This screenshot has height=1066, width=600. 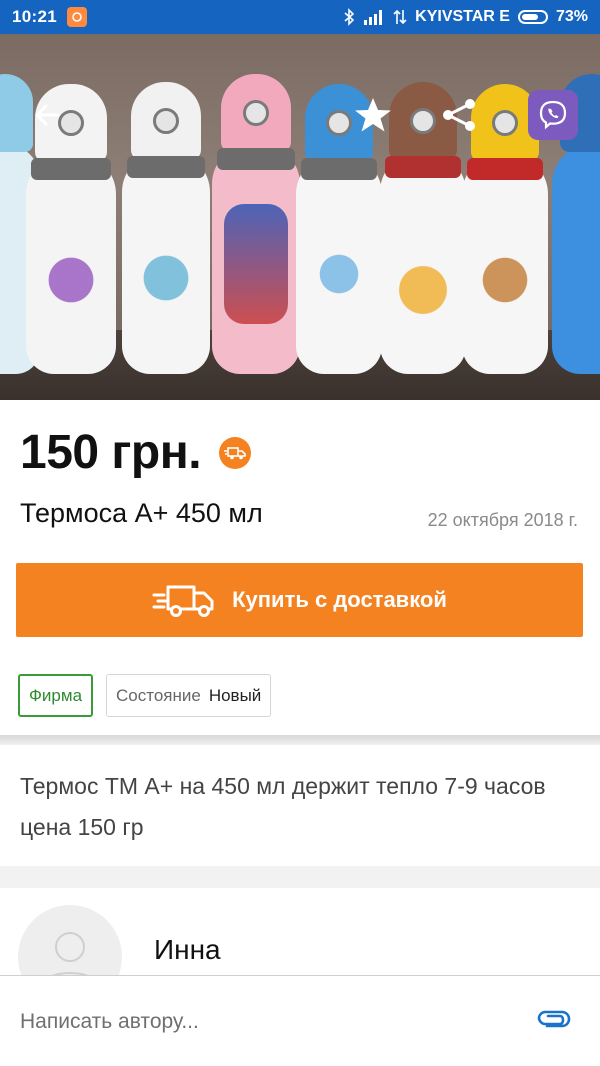 I want to click on battery-icon, so click(x=532, y=17).